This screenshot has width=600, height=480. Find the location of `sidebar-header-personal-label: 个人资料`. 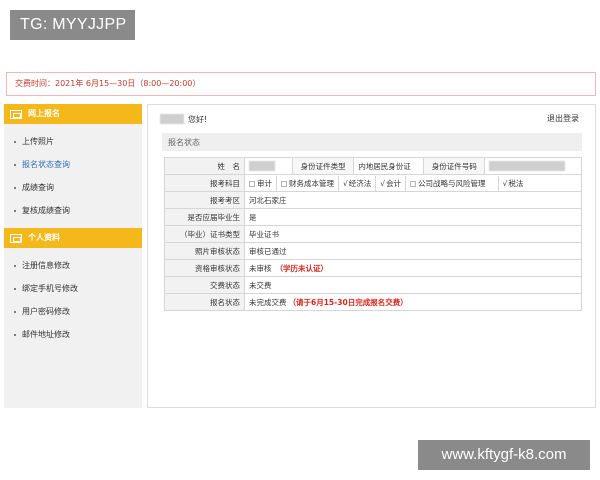

sidebar-header-personal-label: 个人资料 is located at coordinates (44, 237).